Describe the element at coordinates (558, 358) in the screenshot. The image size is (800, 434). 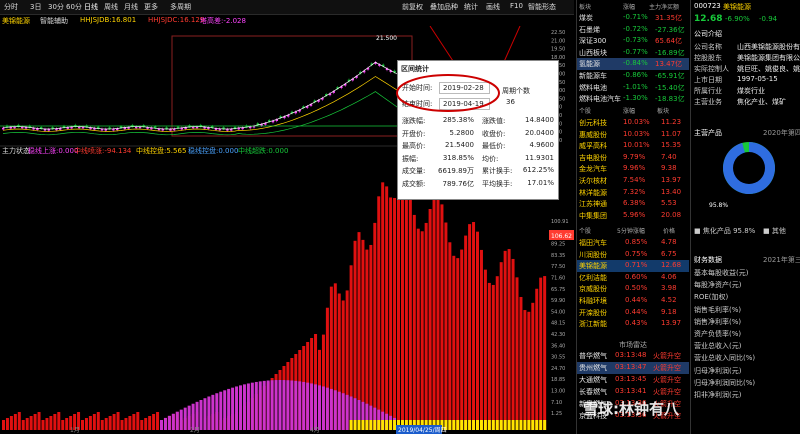
I see `y-tick-lower: 30.55` at that location.